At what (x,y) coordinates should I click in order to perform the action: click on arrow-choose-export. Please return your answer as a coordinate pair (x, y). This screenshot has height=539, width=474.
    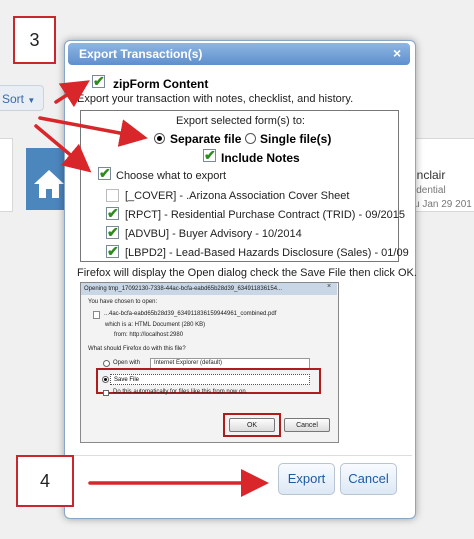
    Looking at the image, I should click on (63, 148).